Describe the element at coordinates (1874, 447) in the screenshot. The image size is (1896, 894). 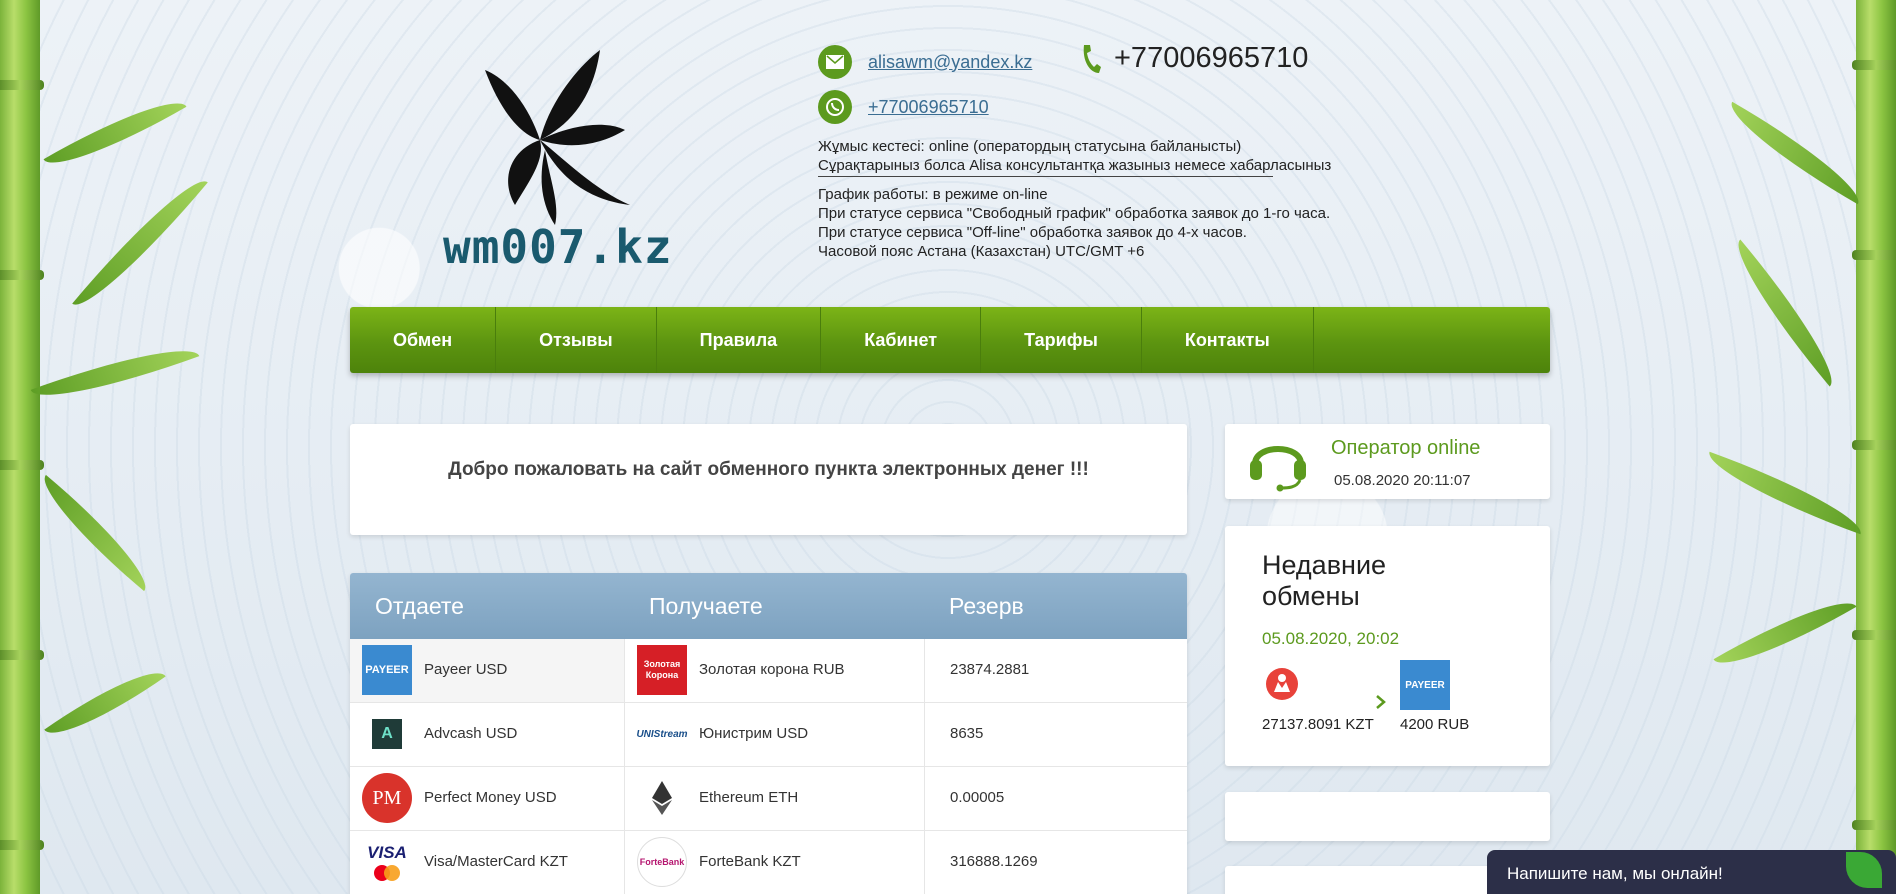
I see `bamboo-right-decoration` at that location.